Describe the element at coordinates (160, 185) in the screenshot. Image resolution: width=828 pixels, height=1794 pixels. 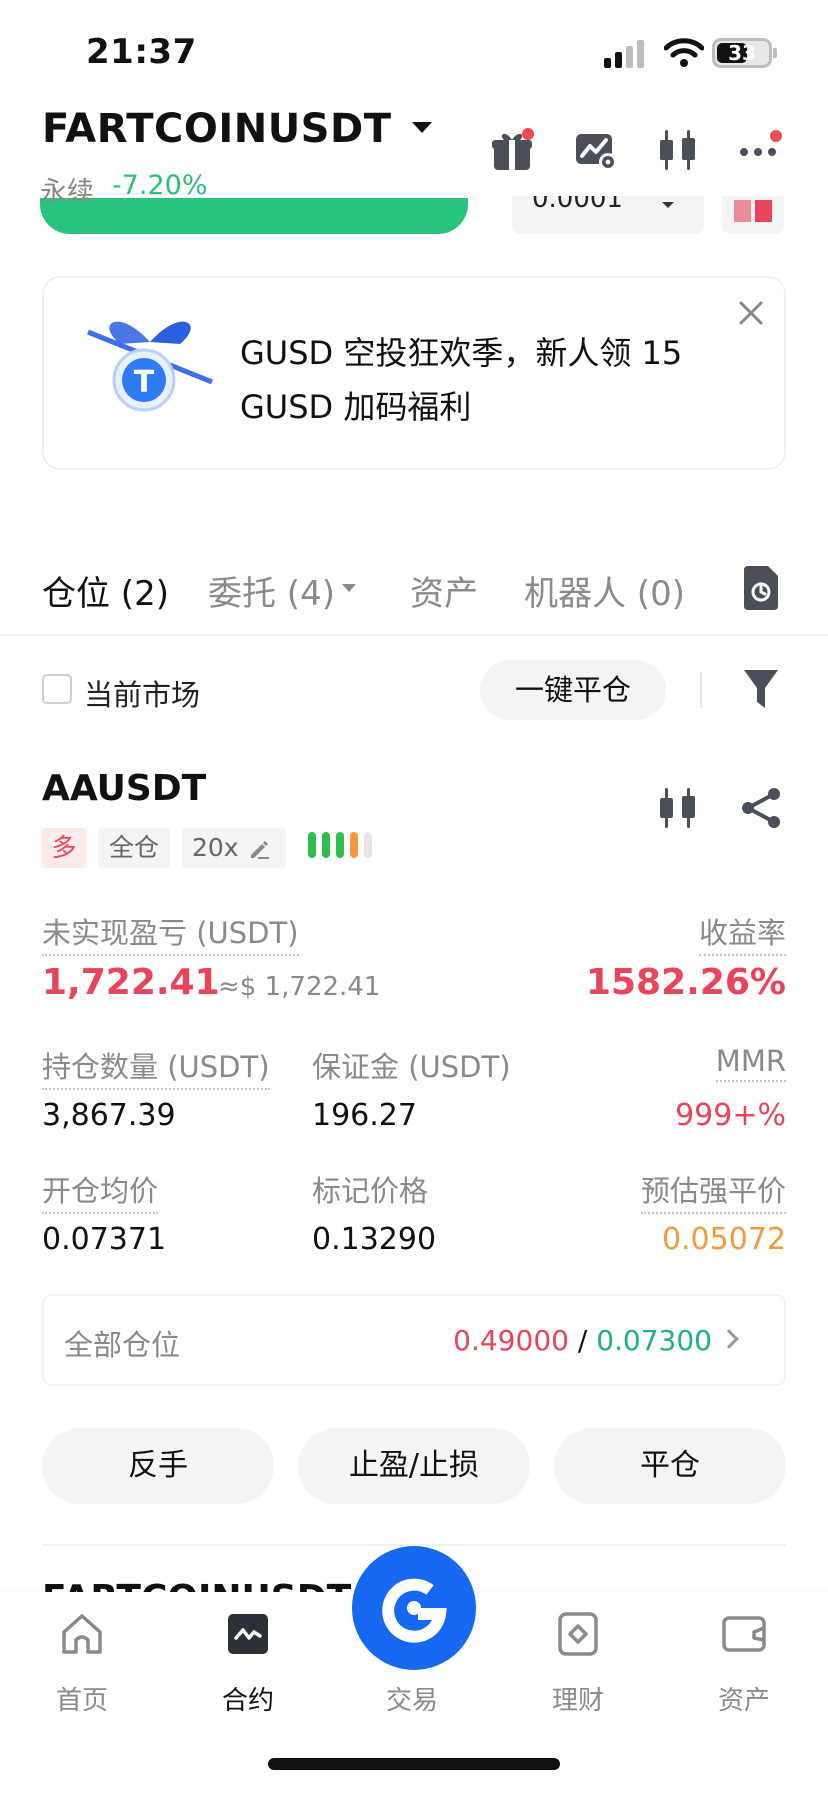
I see `price-change: -7.20%` at that location.